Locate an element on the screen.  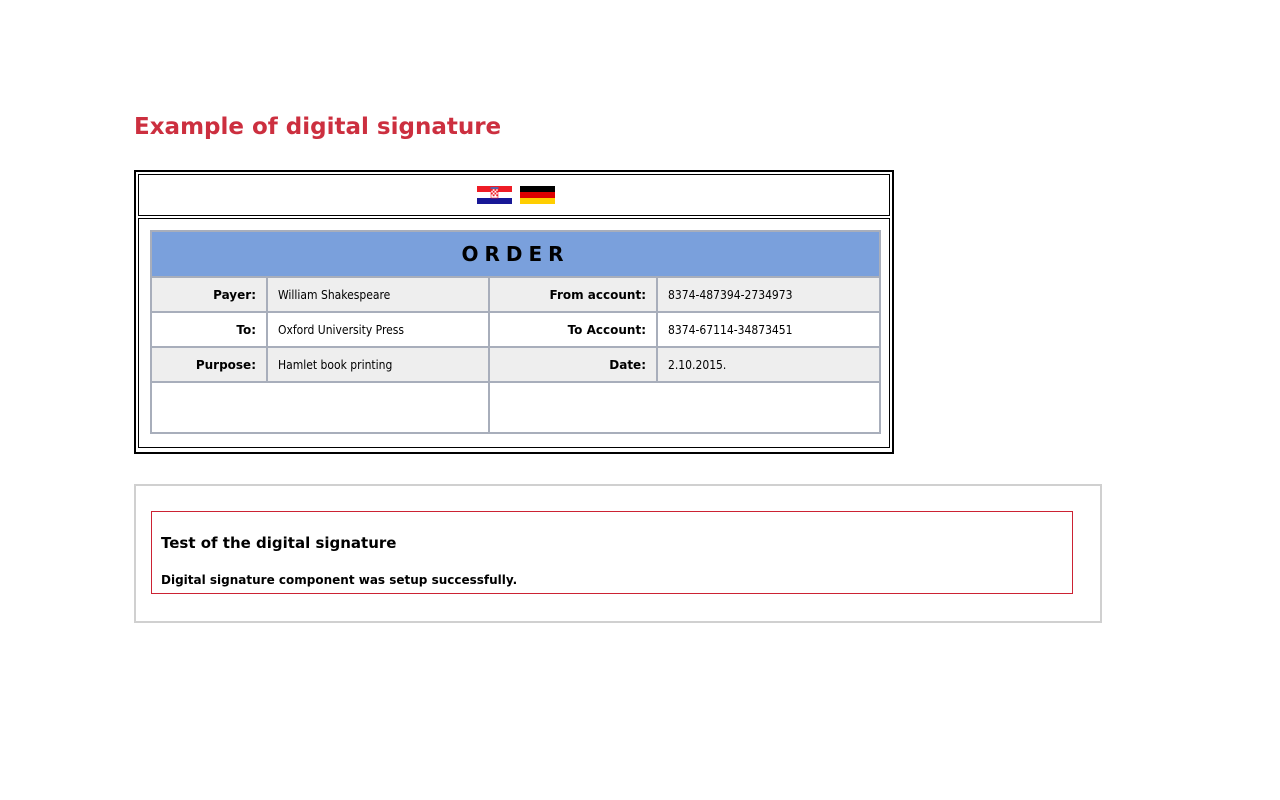
from-account-value: 8374-487394-2734973 is located at coordinates (768, 294).